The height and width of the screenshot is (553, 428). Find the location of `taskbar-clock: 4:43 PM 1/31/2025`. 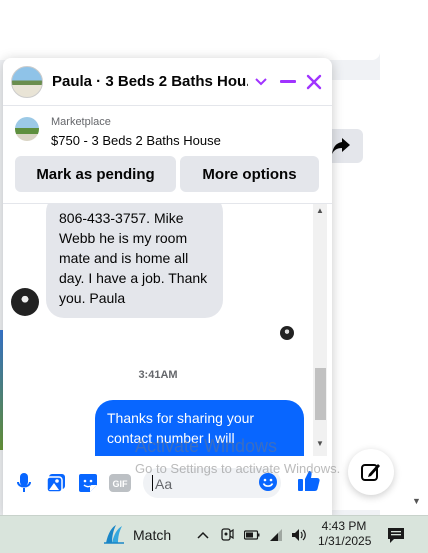

taskbar-clock: 4:43 PM 1/31/2025 is located at coordinates (345, 534).